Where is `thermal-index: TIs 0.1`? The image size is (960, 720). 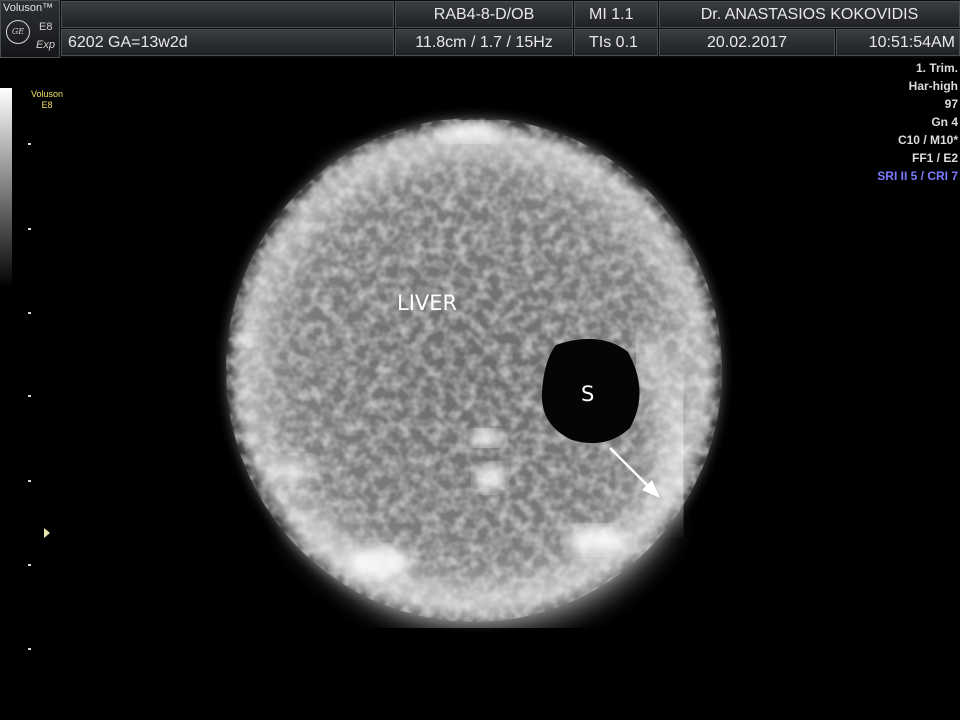
thermal-index: TIs 0.1 is located at coordinates (616, 42).